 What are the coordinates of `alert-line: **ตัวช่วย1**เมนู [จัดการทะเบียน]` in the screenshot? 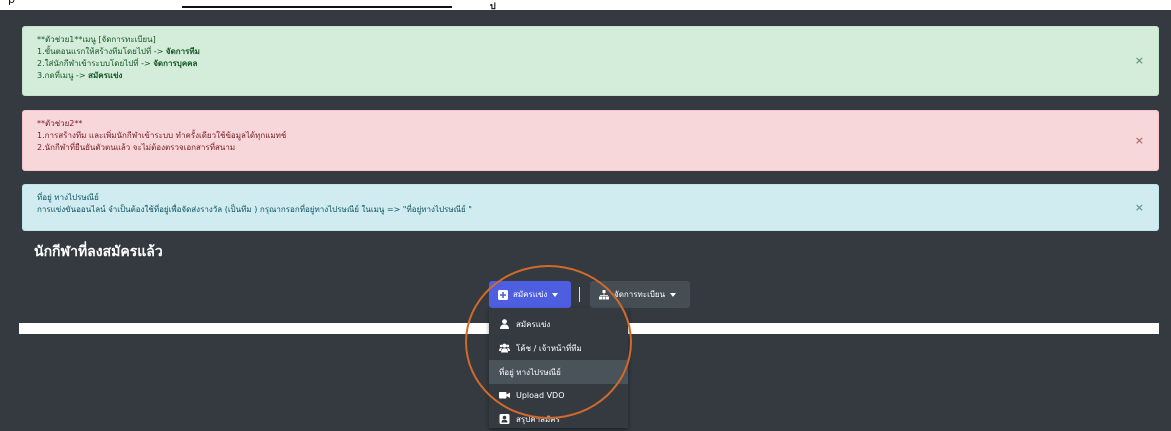 It's located at (96, 39).